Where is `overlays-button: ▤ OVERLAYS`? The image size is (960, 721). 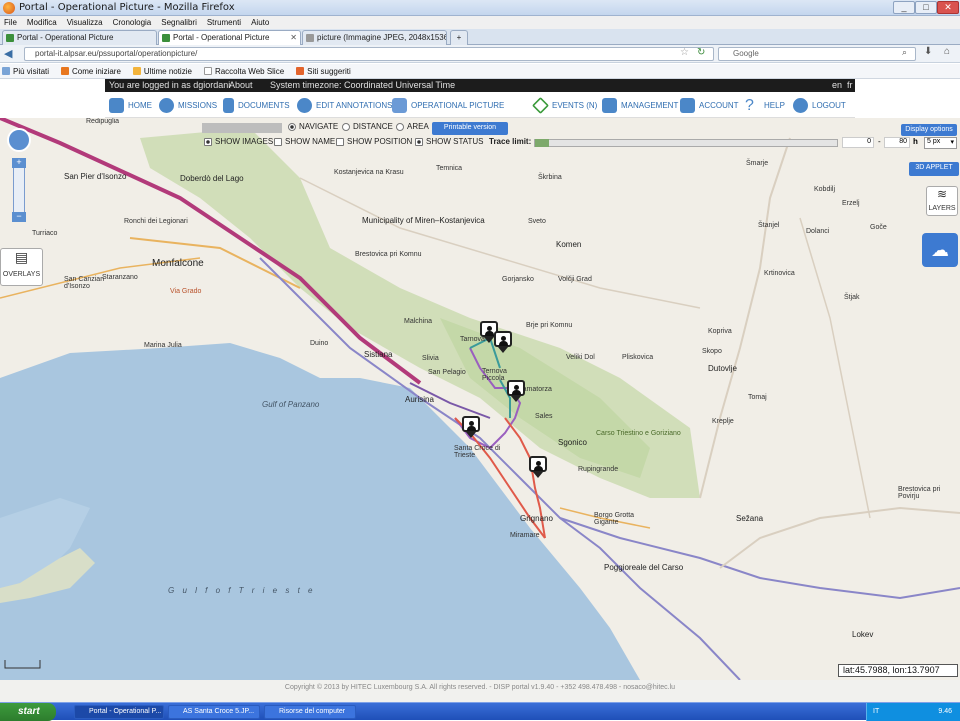
overlays-button: ▤ OVERLAYS is located at coordinates (21, 267).